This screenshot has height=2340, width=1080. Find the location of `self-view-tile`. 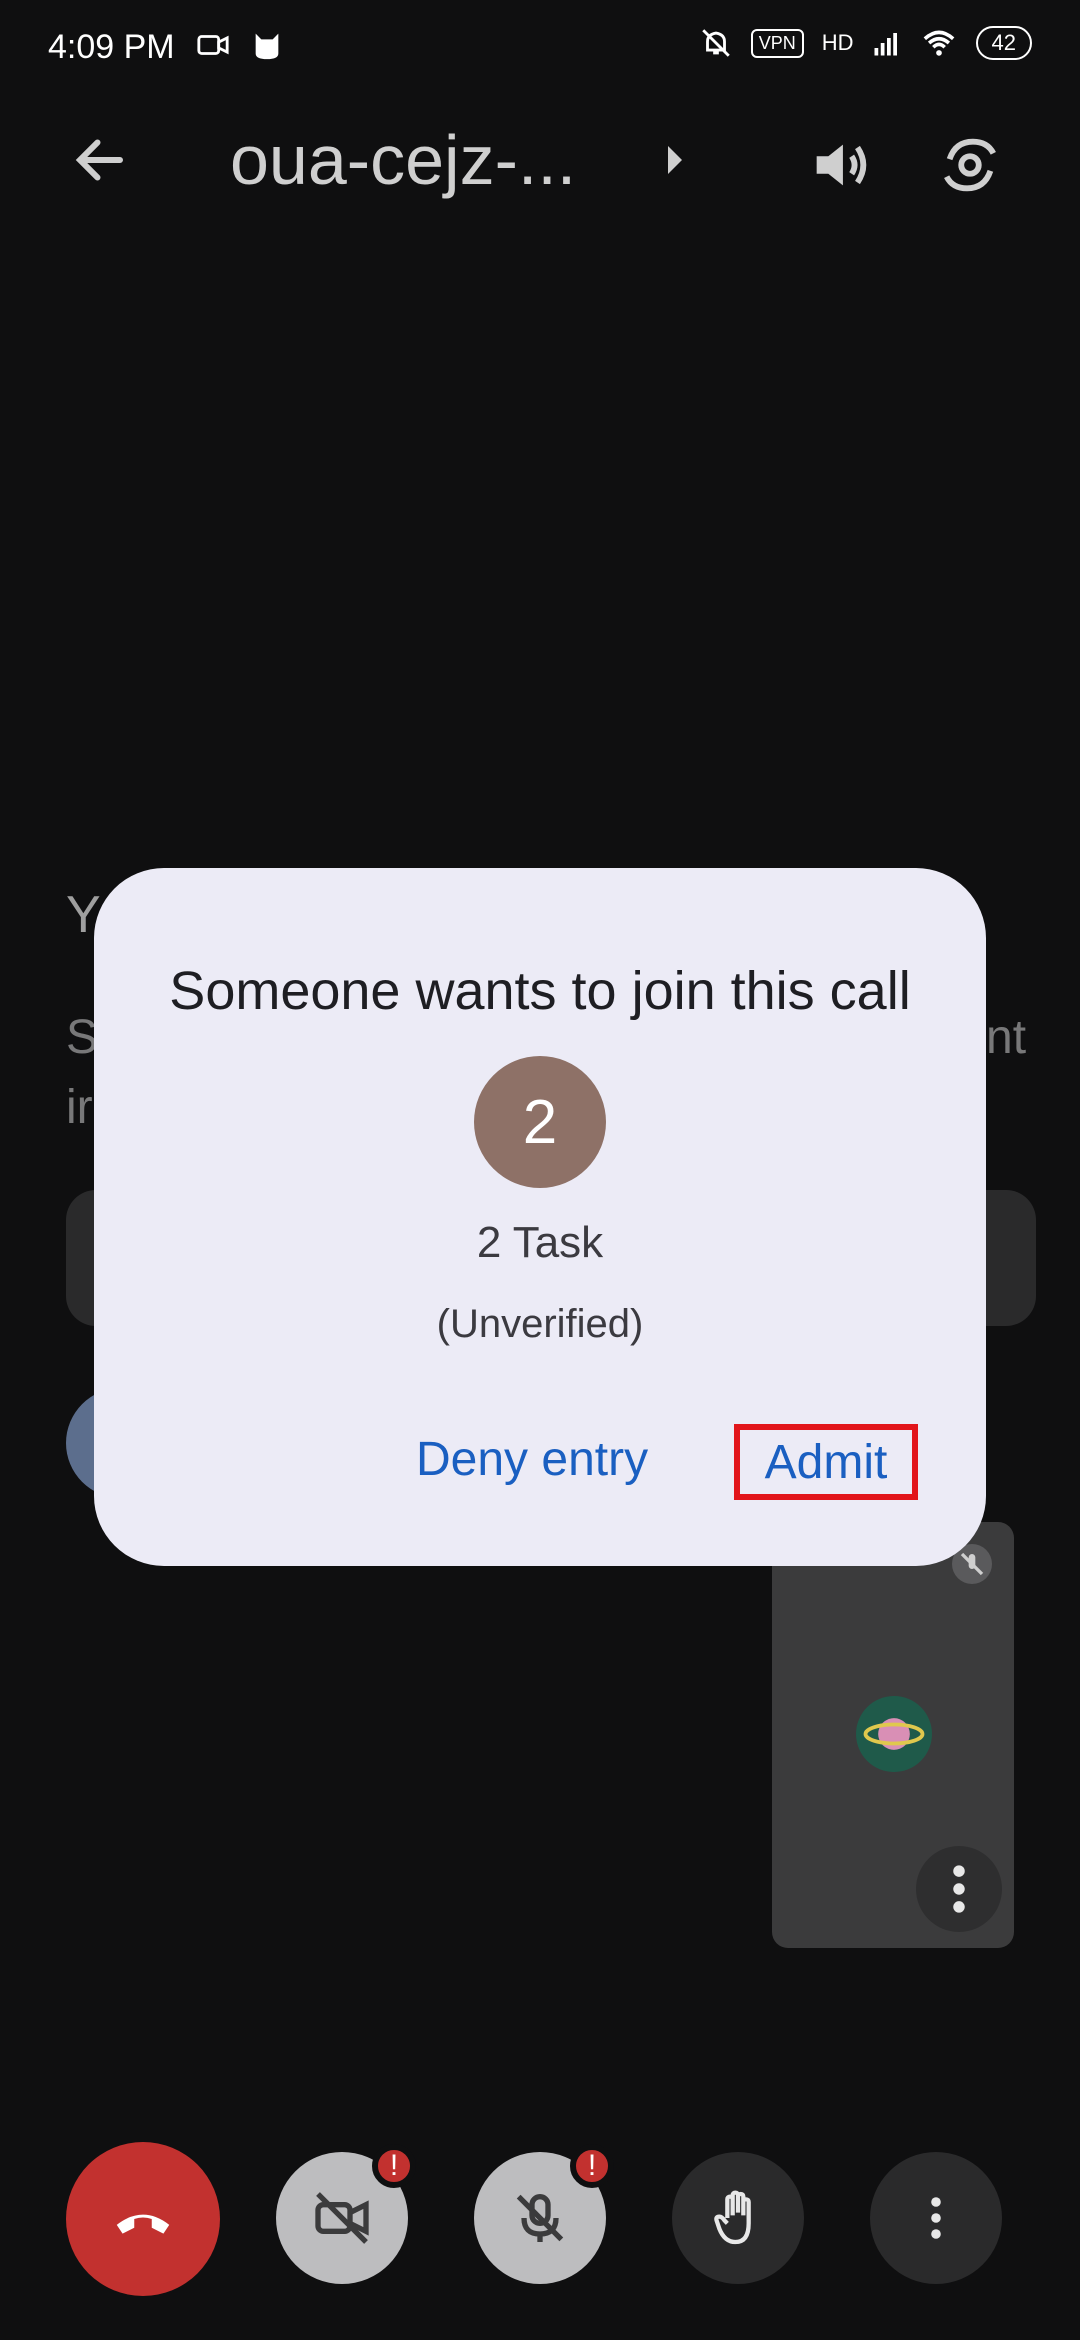

self-view-tile is located at coordinates (893, 1735).